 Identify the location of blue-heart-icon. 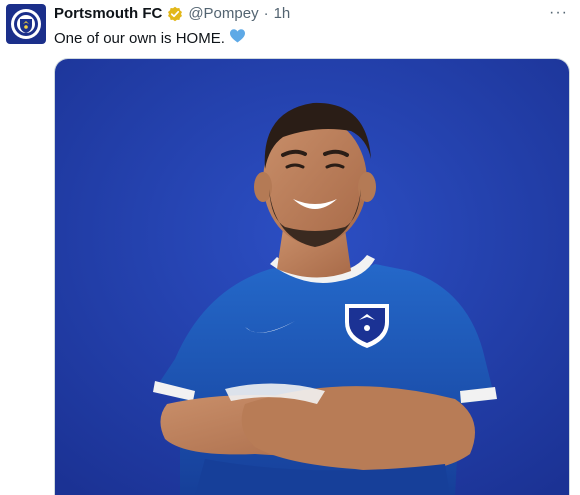
(237, 38).